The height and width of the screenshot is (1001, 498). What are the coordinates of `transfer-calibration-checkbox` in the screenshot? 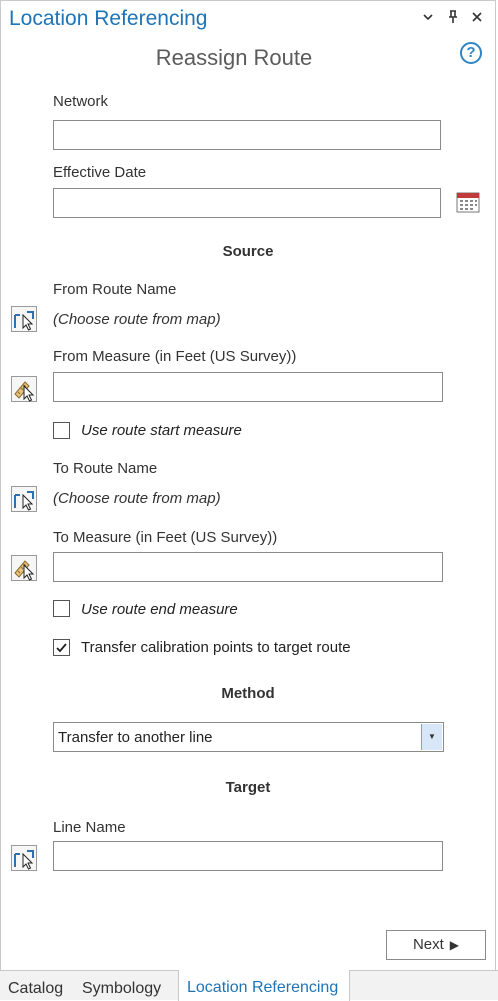 It's located at (61, 647).